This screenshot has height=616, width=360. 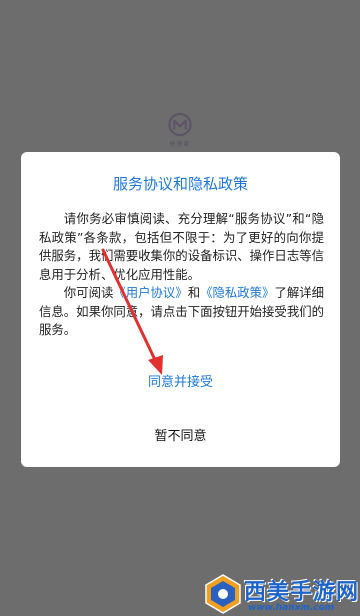 What do you see at coordinates (302, 592) in the screenshot?
I see `watermark-brand: 西美手游网` at bounding box center [302, 592].